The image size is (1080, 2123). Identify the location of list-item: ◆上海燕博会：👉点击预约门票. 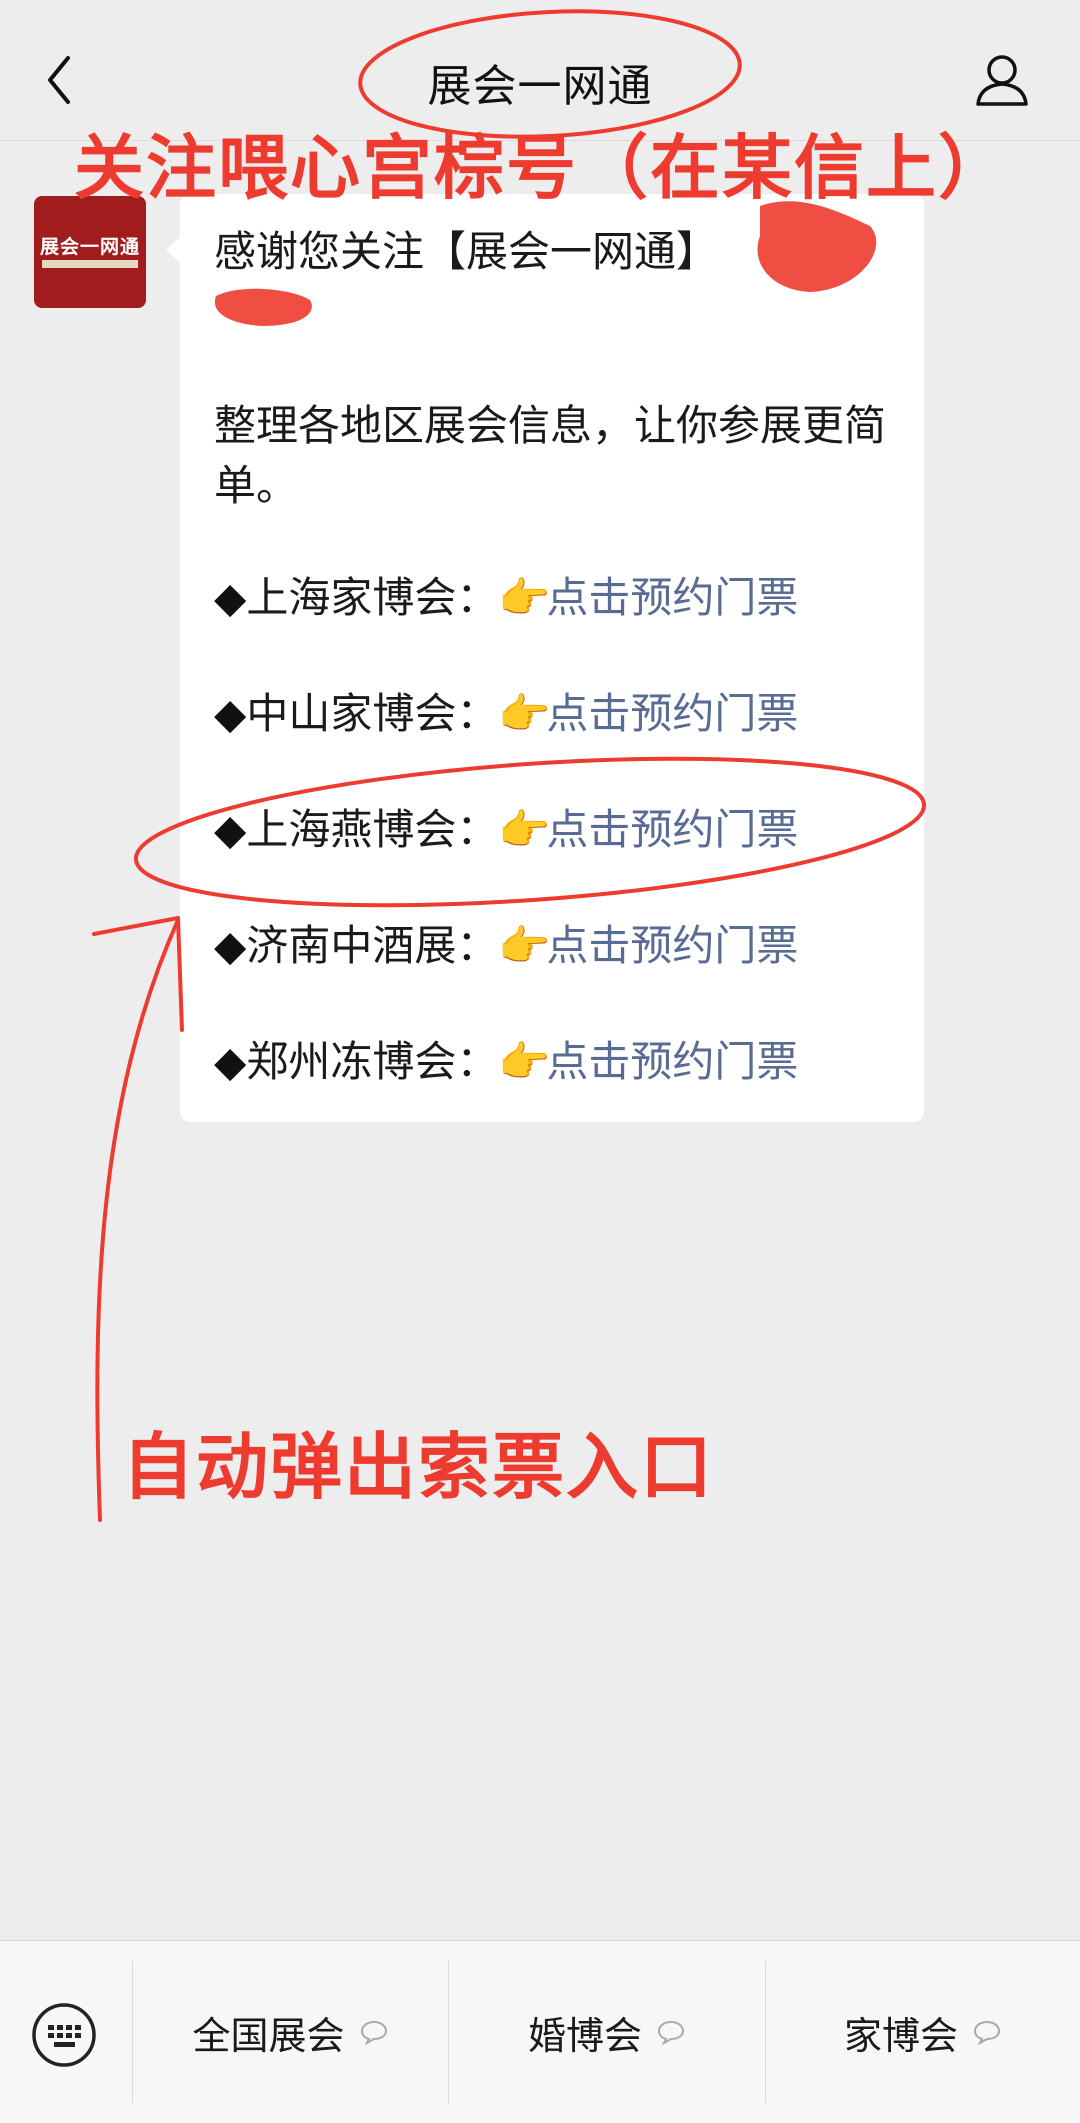
(506, 830).